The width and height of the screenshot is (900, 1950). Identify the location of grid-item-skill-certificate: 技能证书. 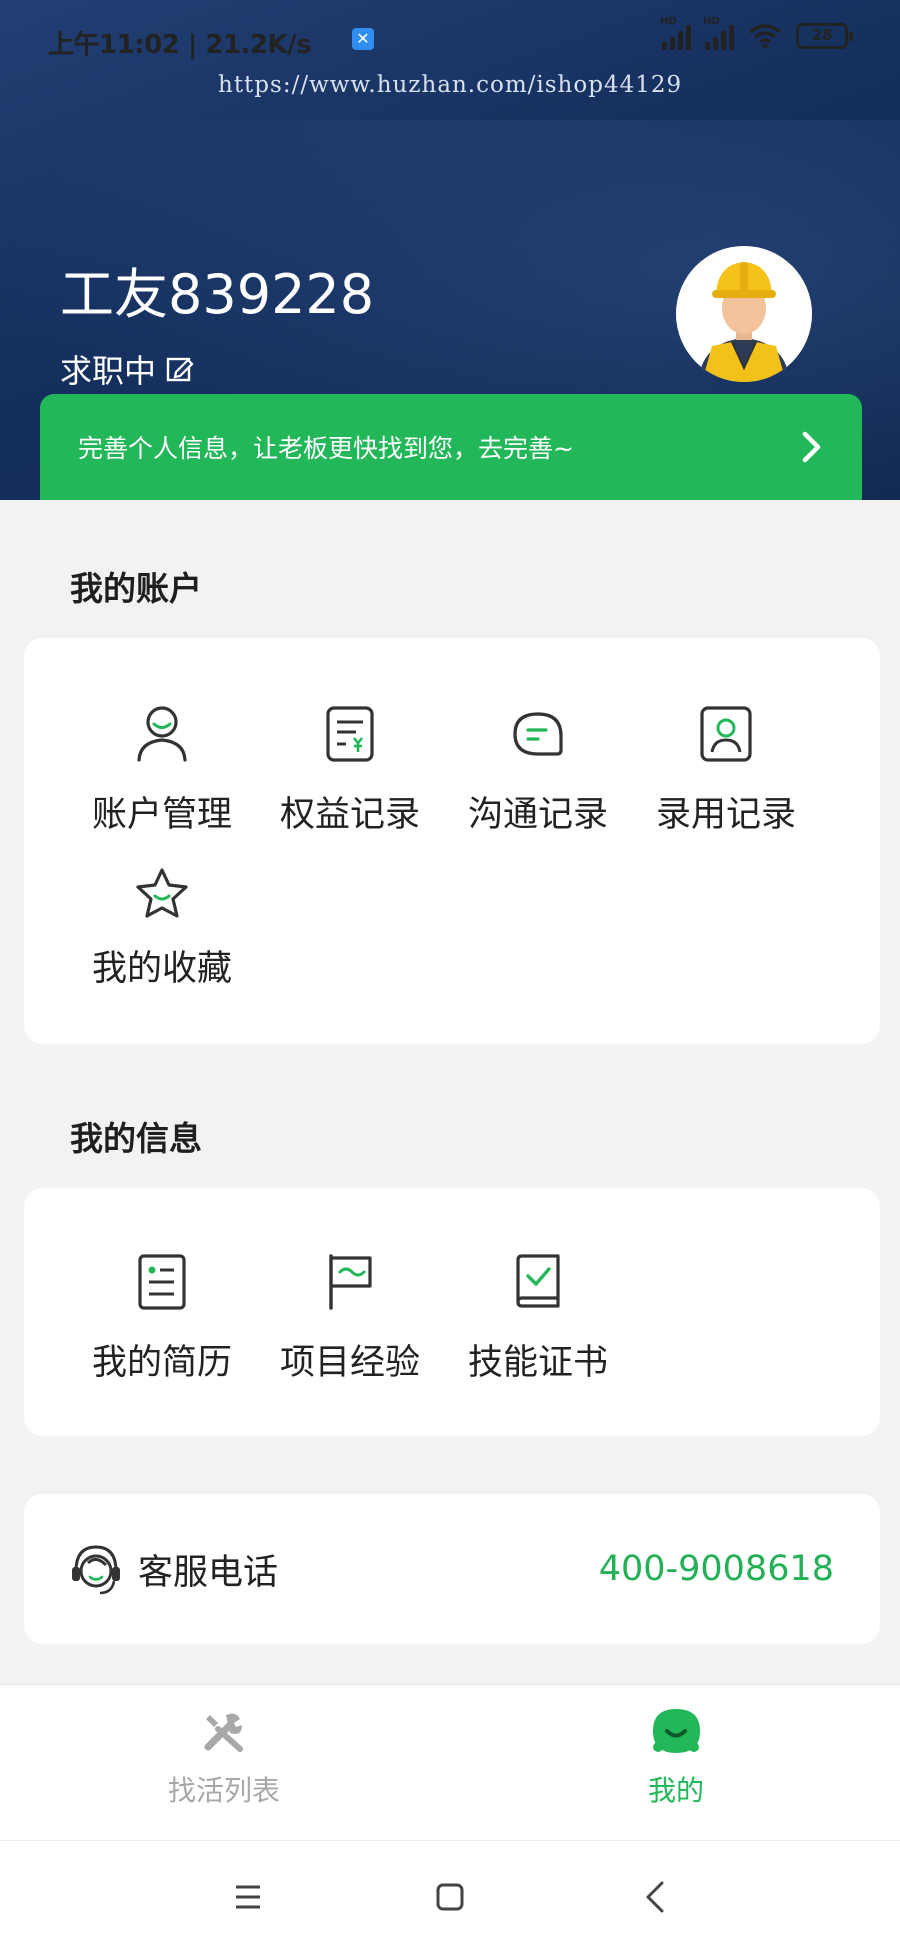
(538, 1318).